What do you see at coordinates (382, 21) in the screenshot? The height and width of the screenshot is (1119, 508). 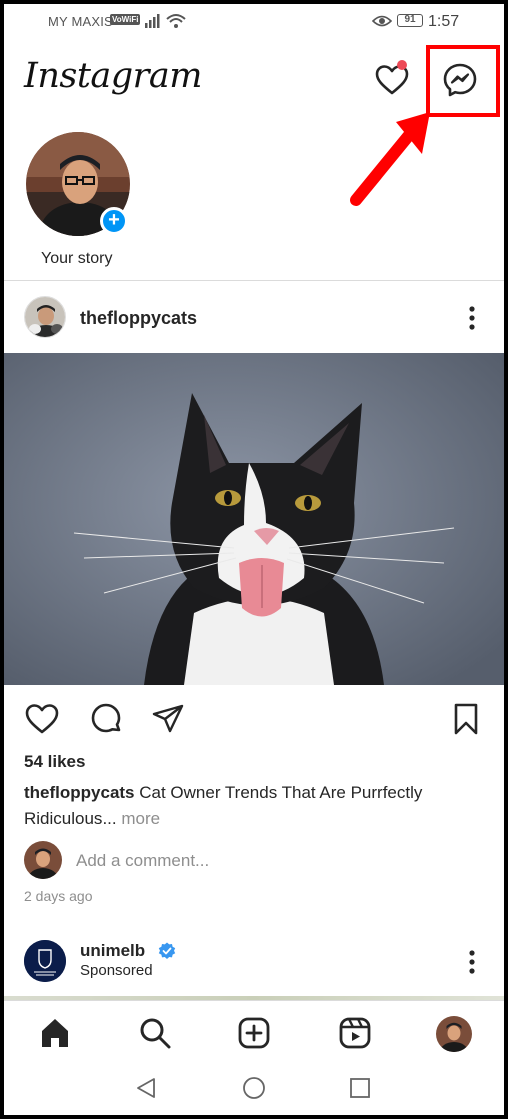 I see `eye-icon` at bounding box center [382, 21].